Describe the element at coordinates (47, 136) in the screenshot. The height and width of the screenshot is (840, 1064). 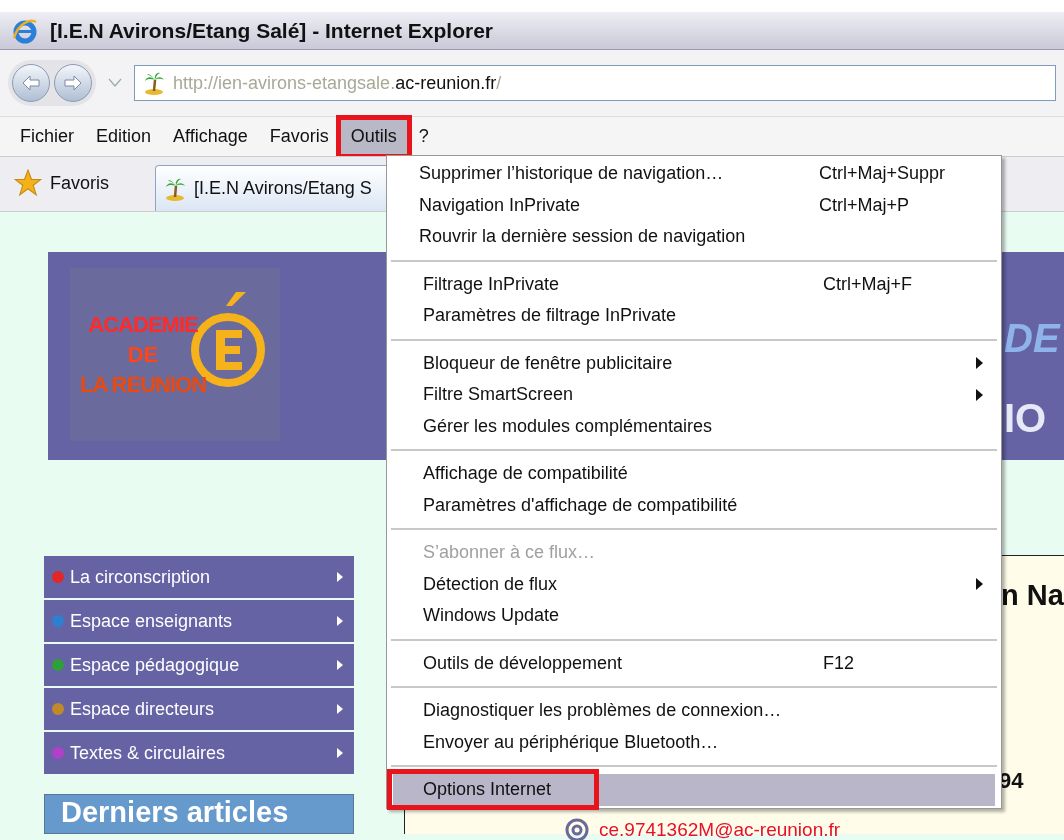
I see `menu-bar-item: Fichier` at that location.